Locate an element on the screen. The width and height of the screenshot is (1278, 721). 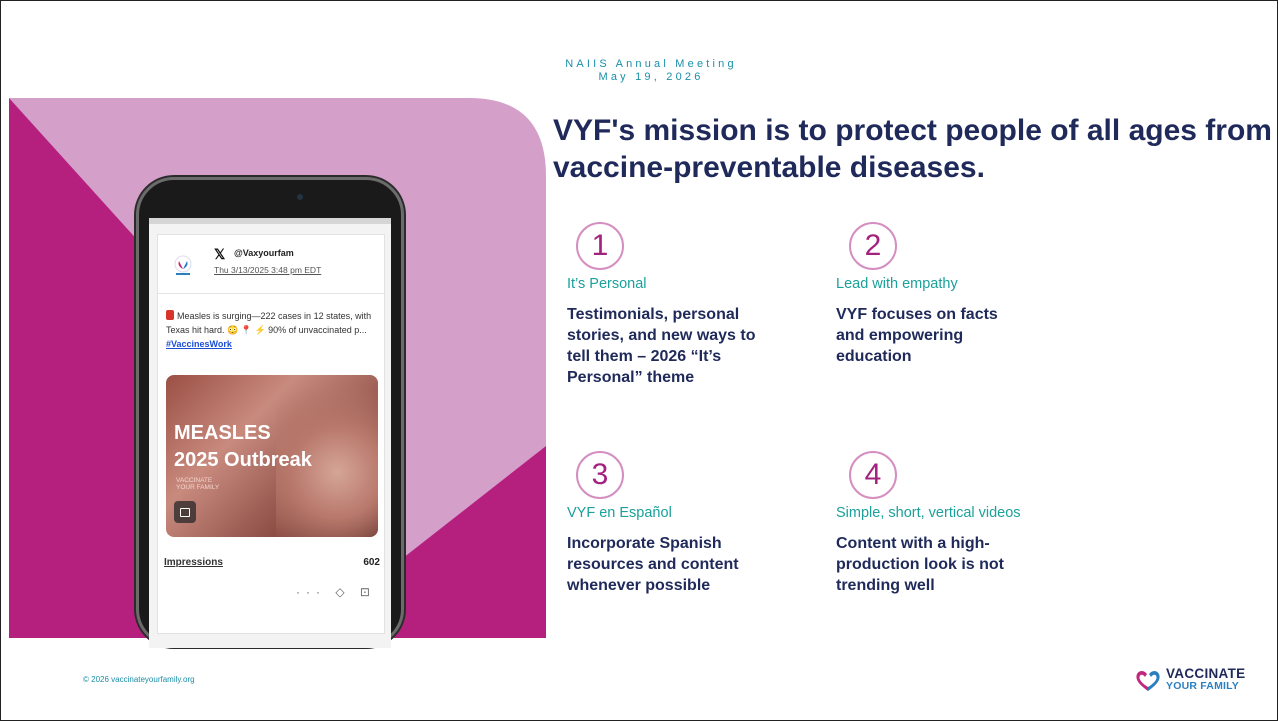
media-logo-line2: YOUR FAMILY is located at coordinates (198, 487).